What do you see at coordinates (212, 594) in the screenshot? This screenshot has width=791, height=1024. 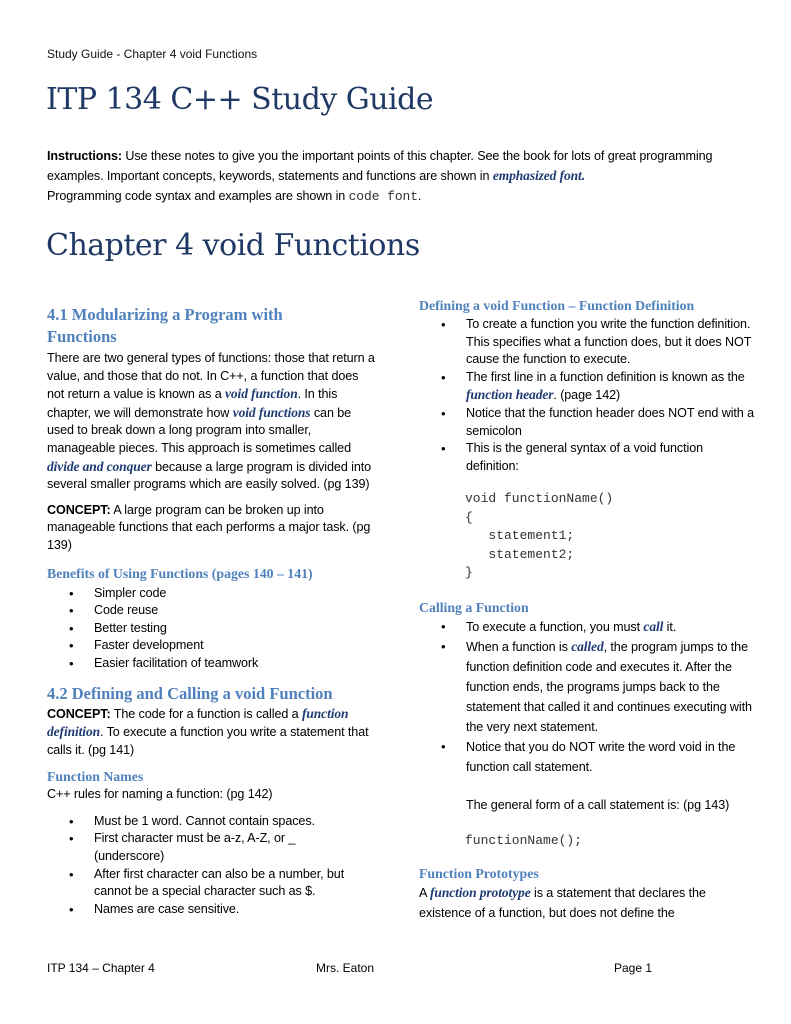 I see `list-item: Simpler code` at bounding box center [212, 594].